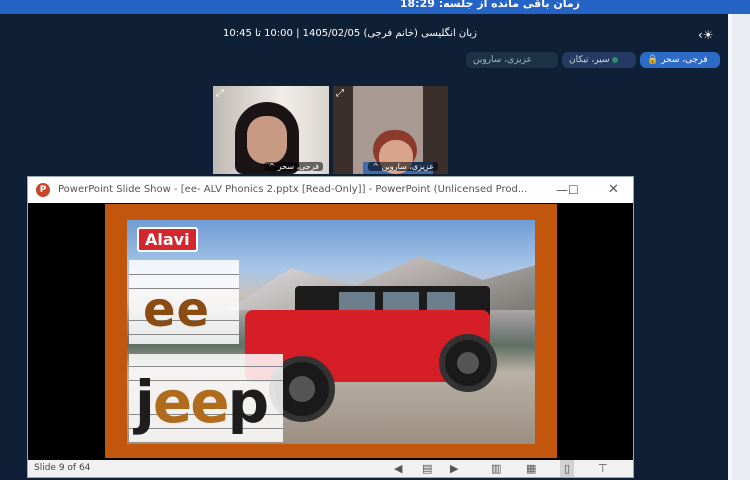 The image size is (750, 480). I want to click on notes-icon: ▤, so click(427, 468).